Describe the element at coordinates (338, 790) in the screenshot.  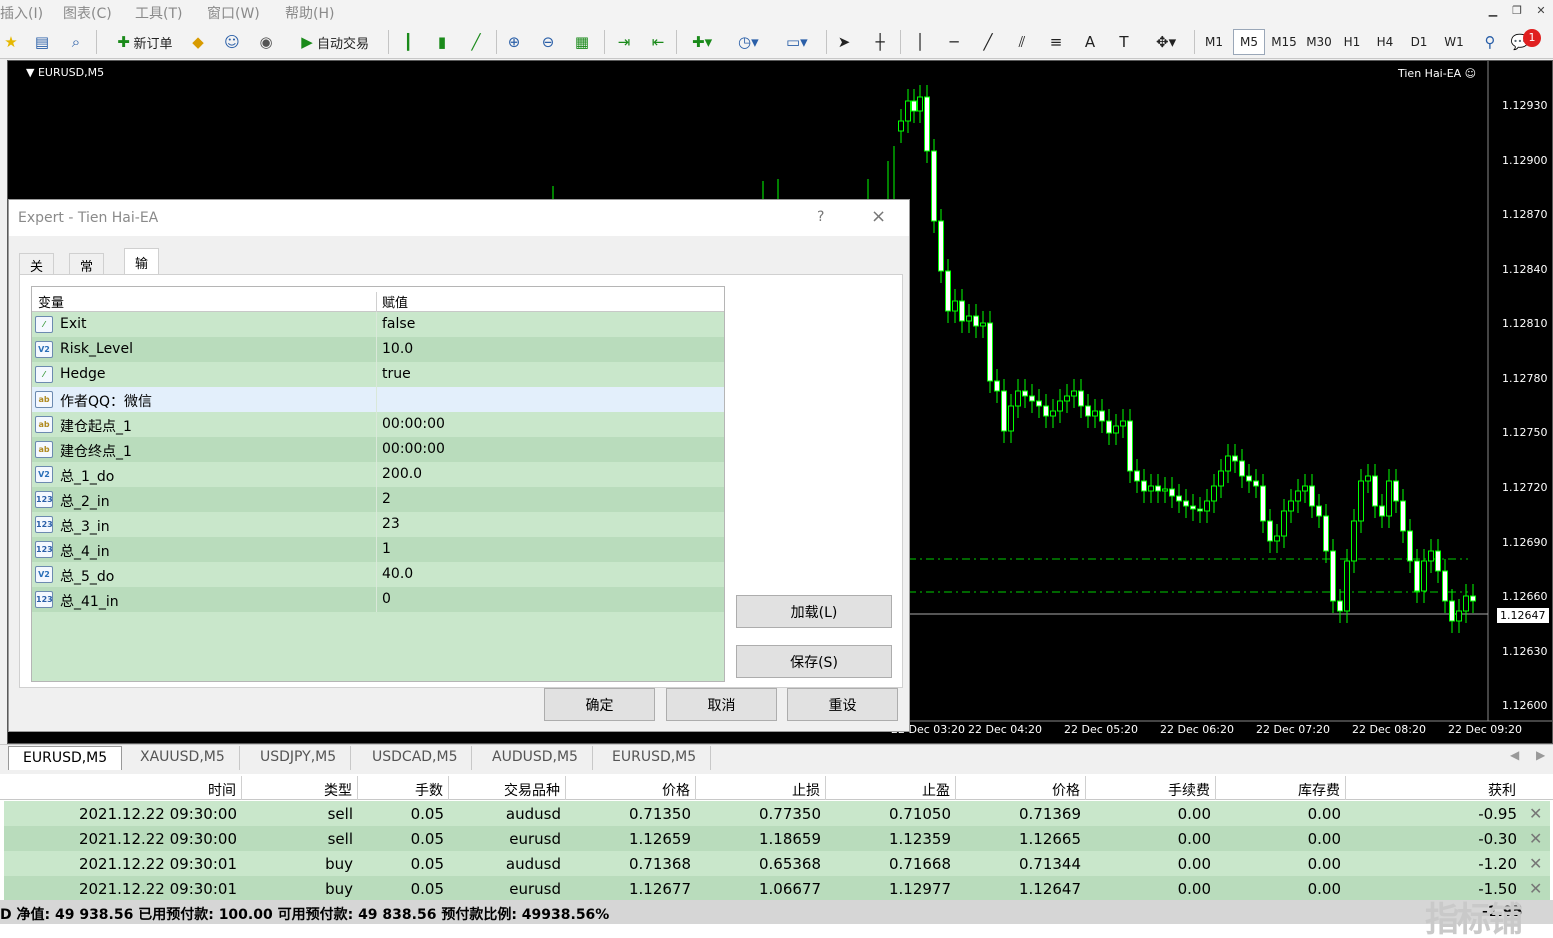
I see `terminal-col-header: 类型` at that location.